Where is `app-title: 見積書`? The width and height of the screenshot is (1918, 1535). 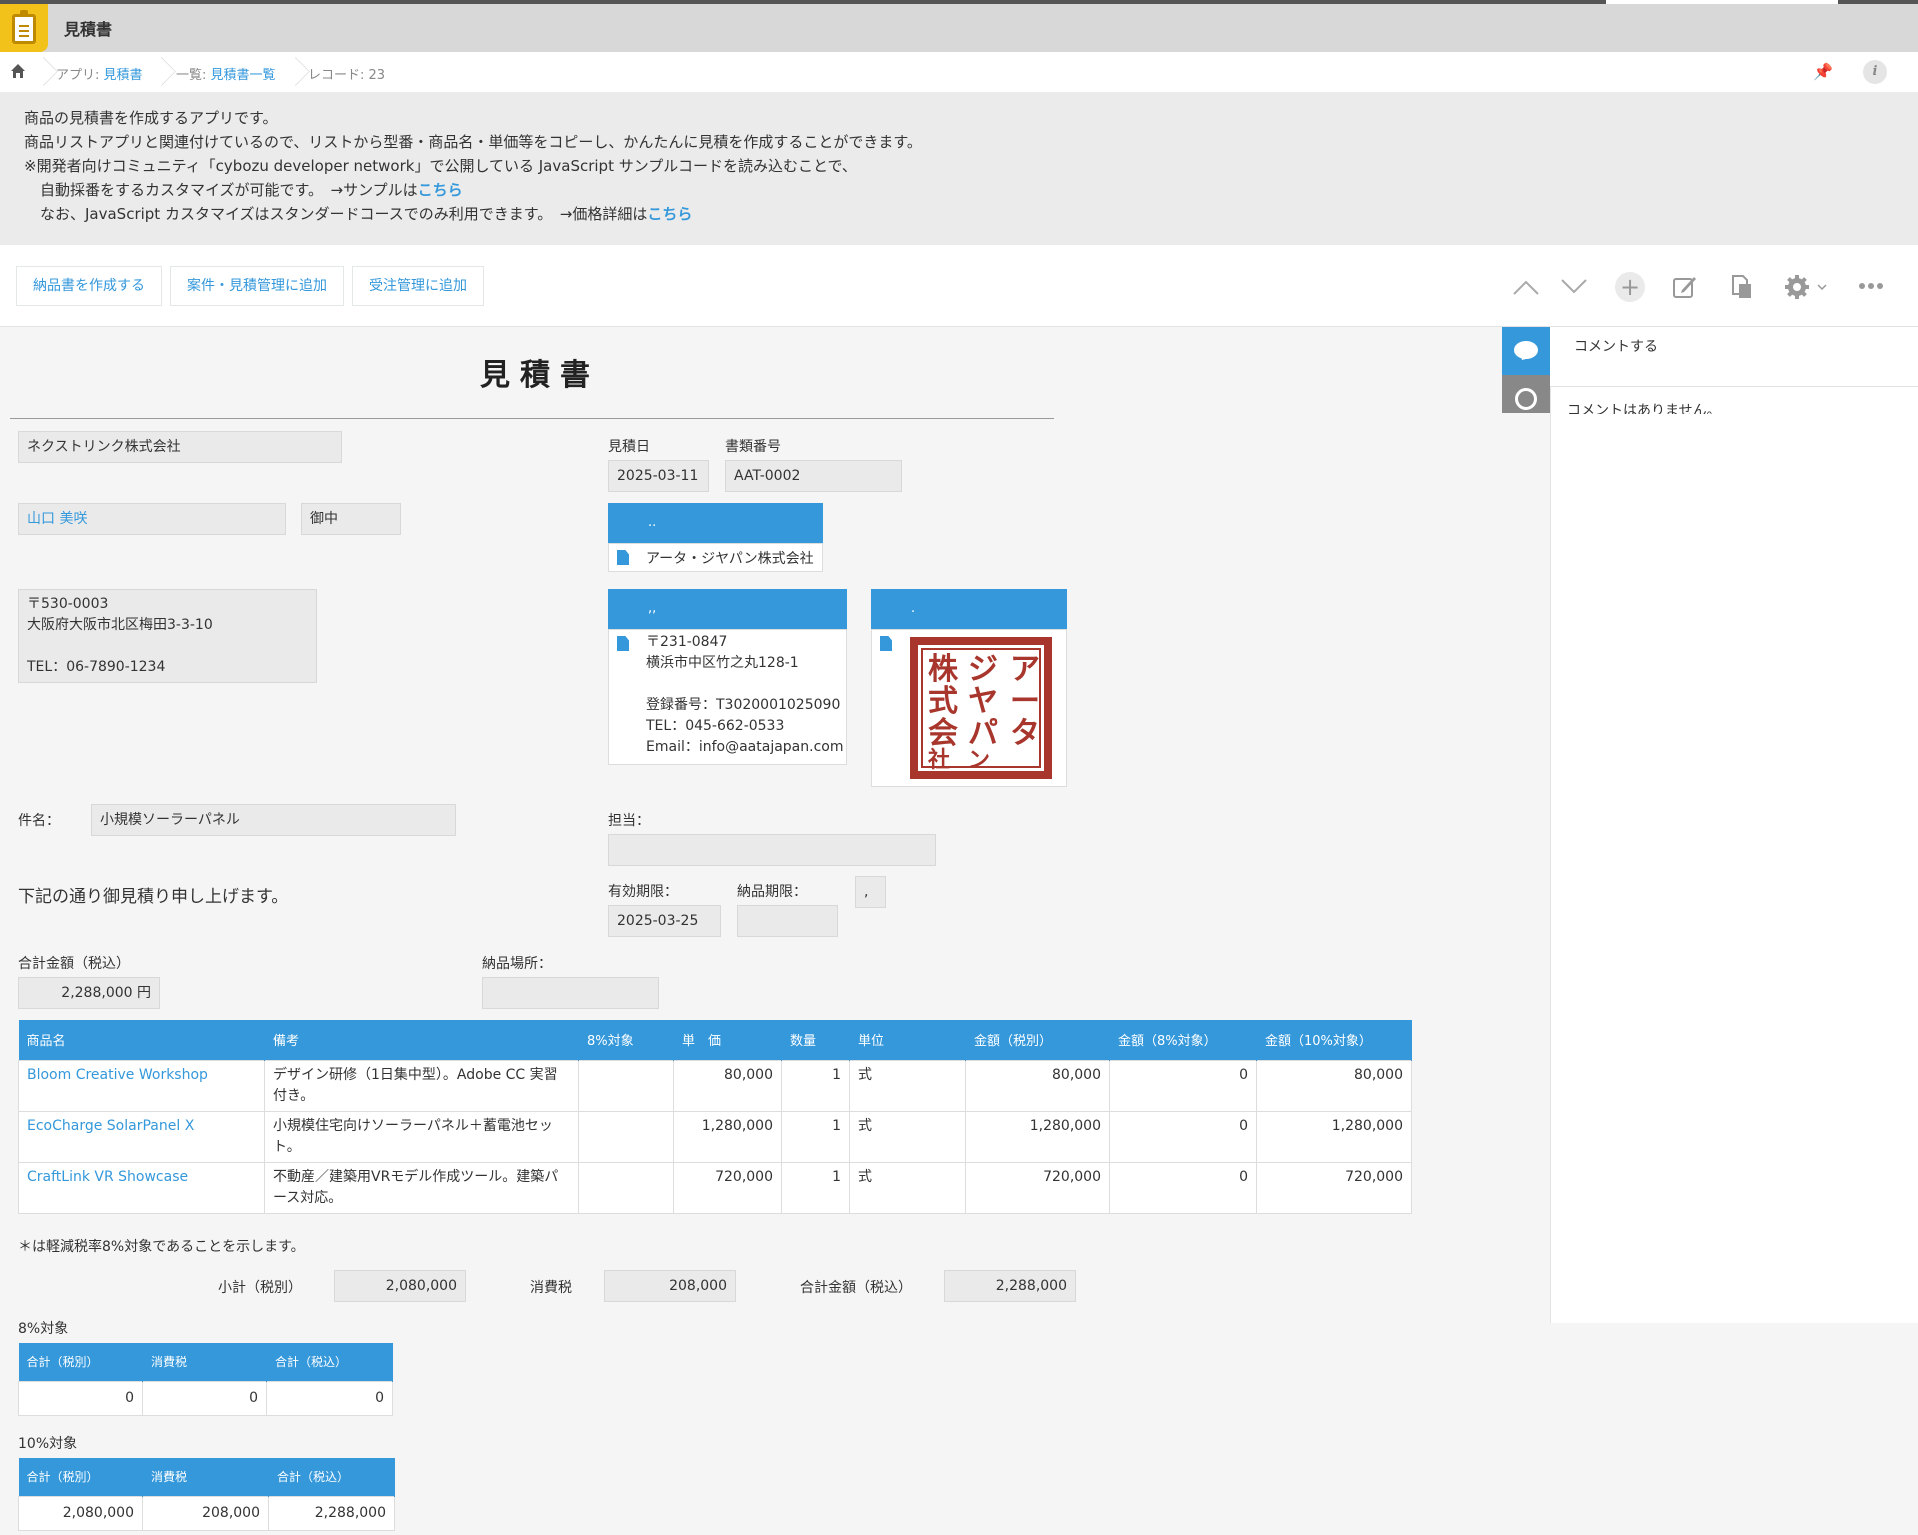
app-title: 見積書 is located at coordinates (88, 29).